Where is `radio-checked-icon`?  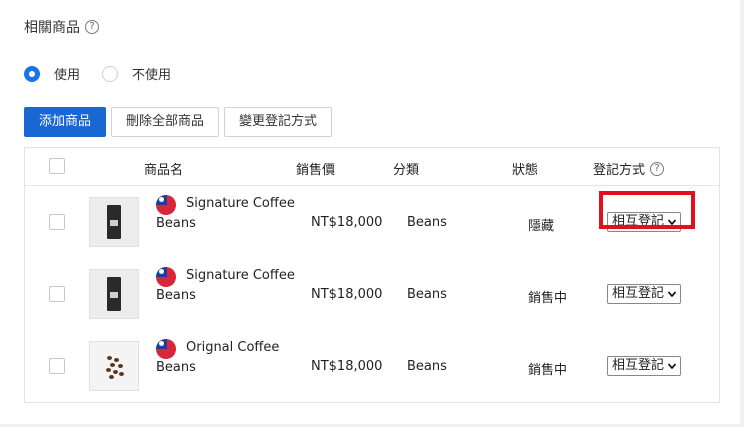
radio-checked-icon is located at coordinates (32, 73).